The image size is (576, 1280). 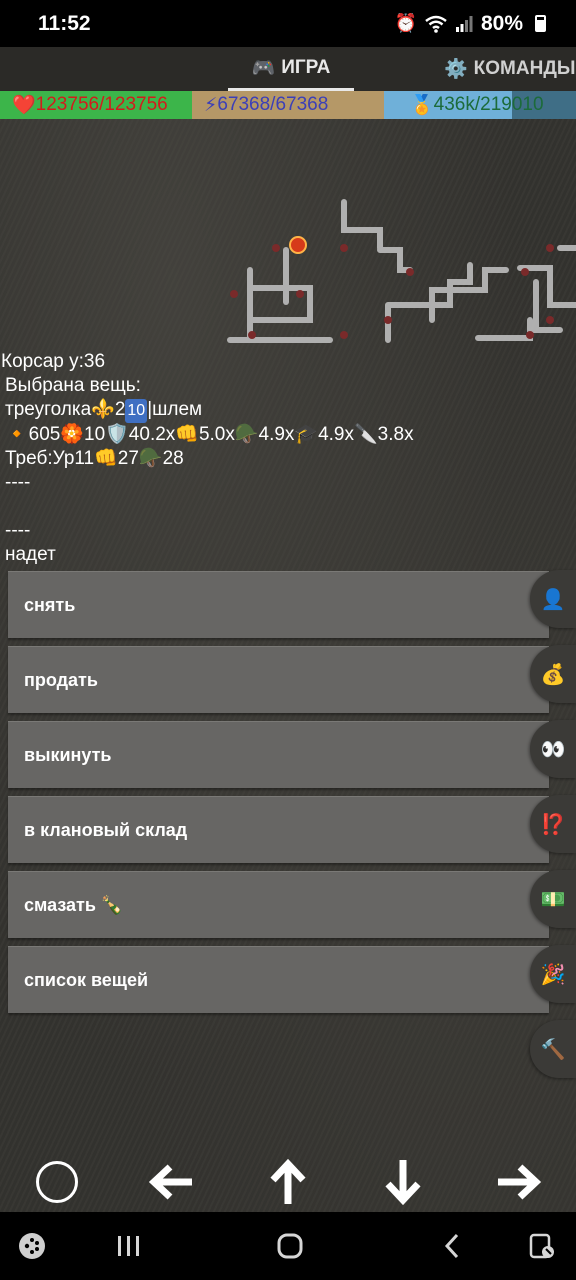 I want to click on lightning-icon: ⚡, so click(x=211, y=105).